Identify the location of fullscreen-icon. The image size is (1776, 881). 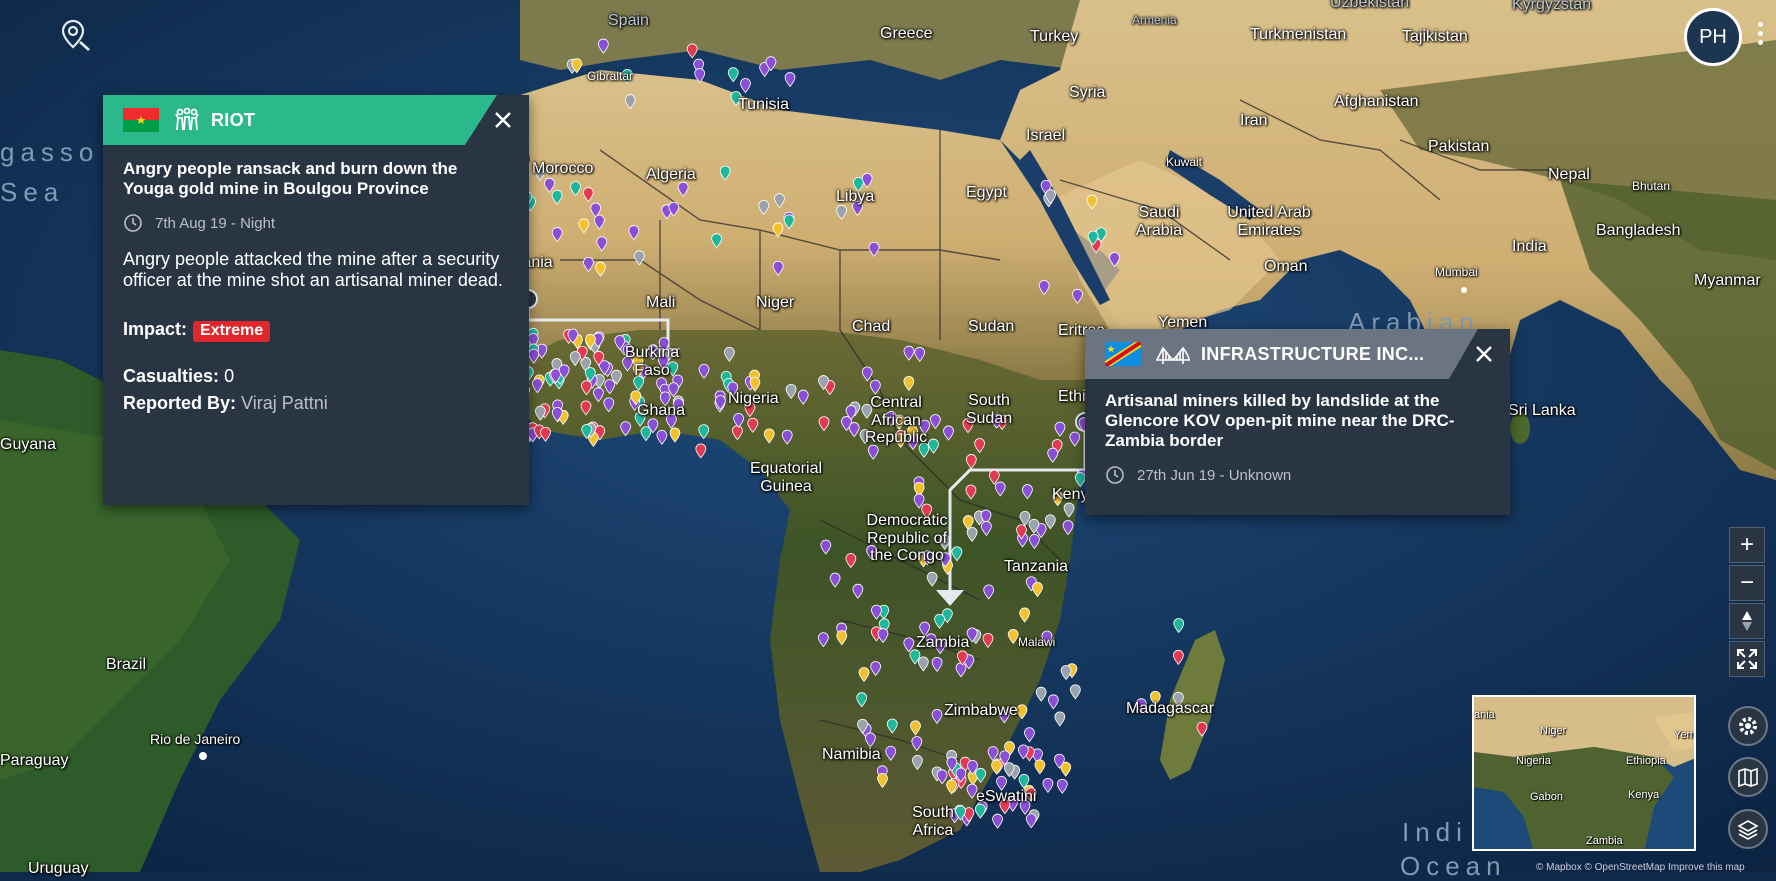
(1747, 659).